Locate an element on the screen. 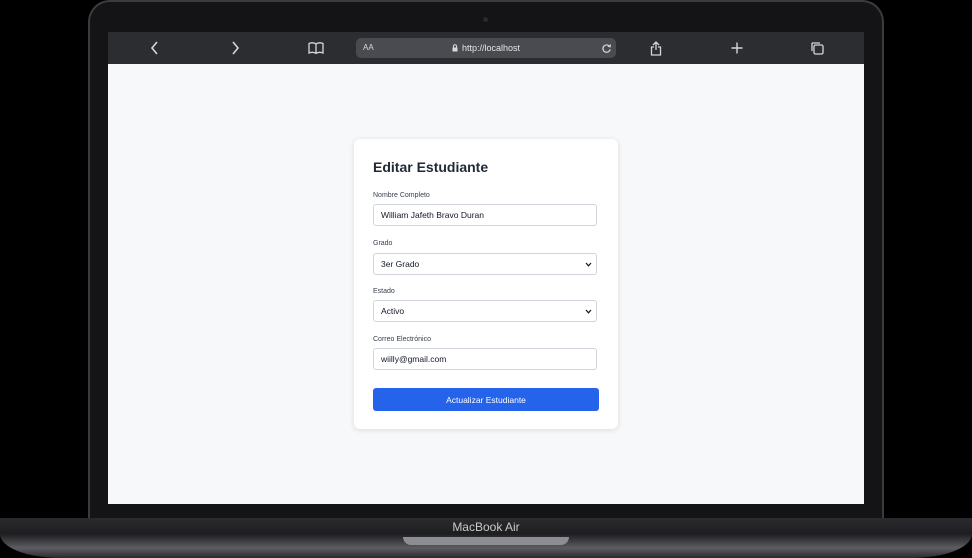 The height and width of the screenshot is (558, 972). address-bar: AA http://localhost is located at coordinates (486, 48).